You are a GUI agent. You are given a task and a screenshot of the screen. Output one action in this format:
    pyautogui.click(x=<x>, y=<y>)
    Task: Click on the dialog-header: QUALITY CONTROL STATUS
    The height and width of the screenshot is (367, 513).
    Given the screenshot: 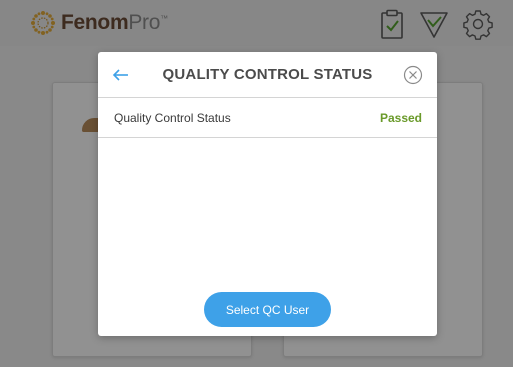 What is the action you would take?
    pyautogui.click(x=267, y=75)
    